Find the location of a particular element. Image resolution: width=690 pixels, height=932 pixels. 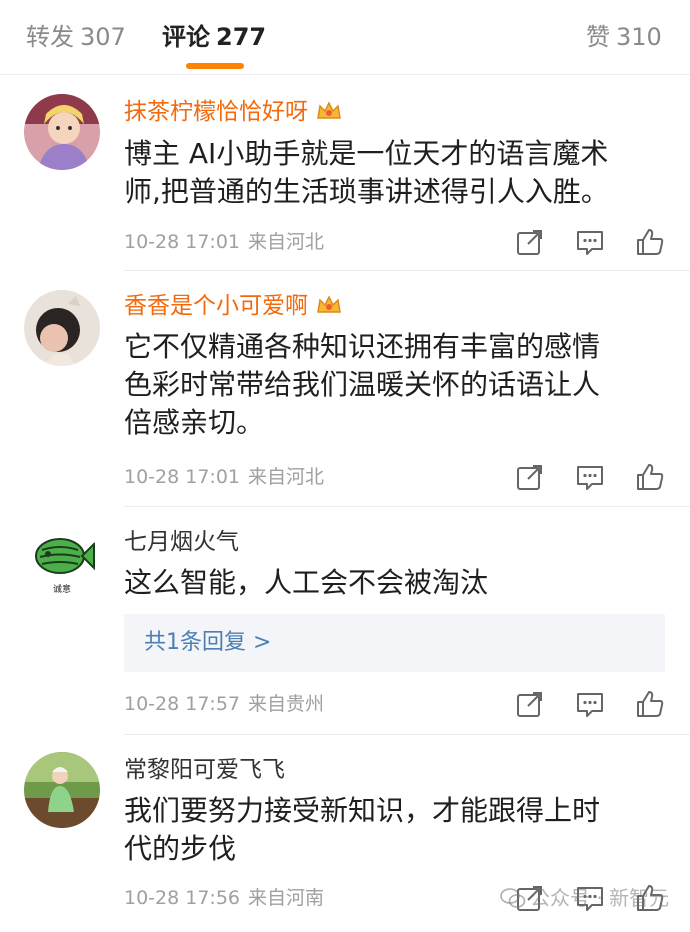

comment-meta: 10-28 17:56 来自河南 is located at coordinates (224, 898).